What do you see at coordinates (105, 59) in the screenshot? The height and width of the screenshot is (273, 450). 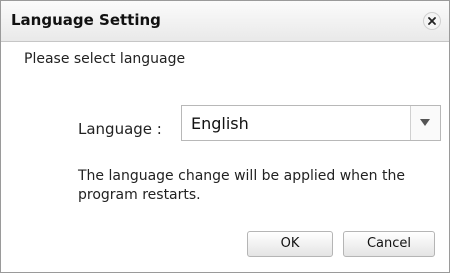 I see `select-language-prompt: Please select language` at bounding box center [105, 59].